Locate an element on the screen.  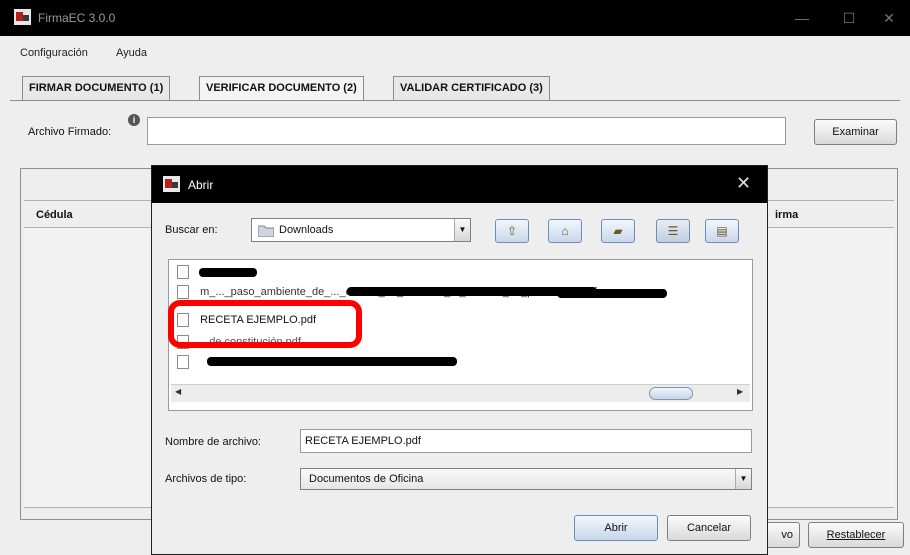
filetype-value: Documentos de Oficina is located at coordinates (366, 479).